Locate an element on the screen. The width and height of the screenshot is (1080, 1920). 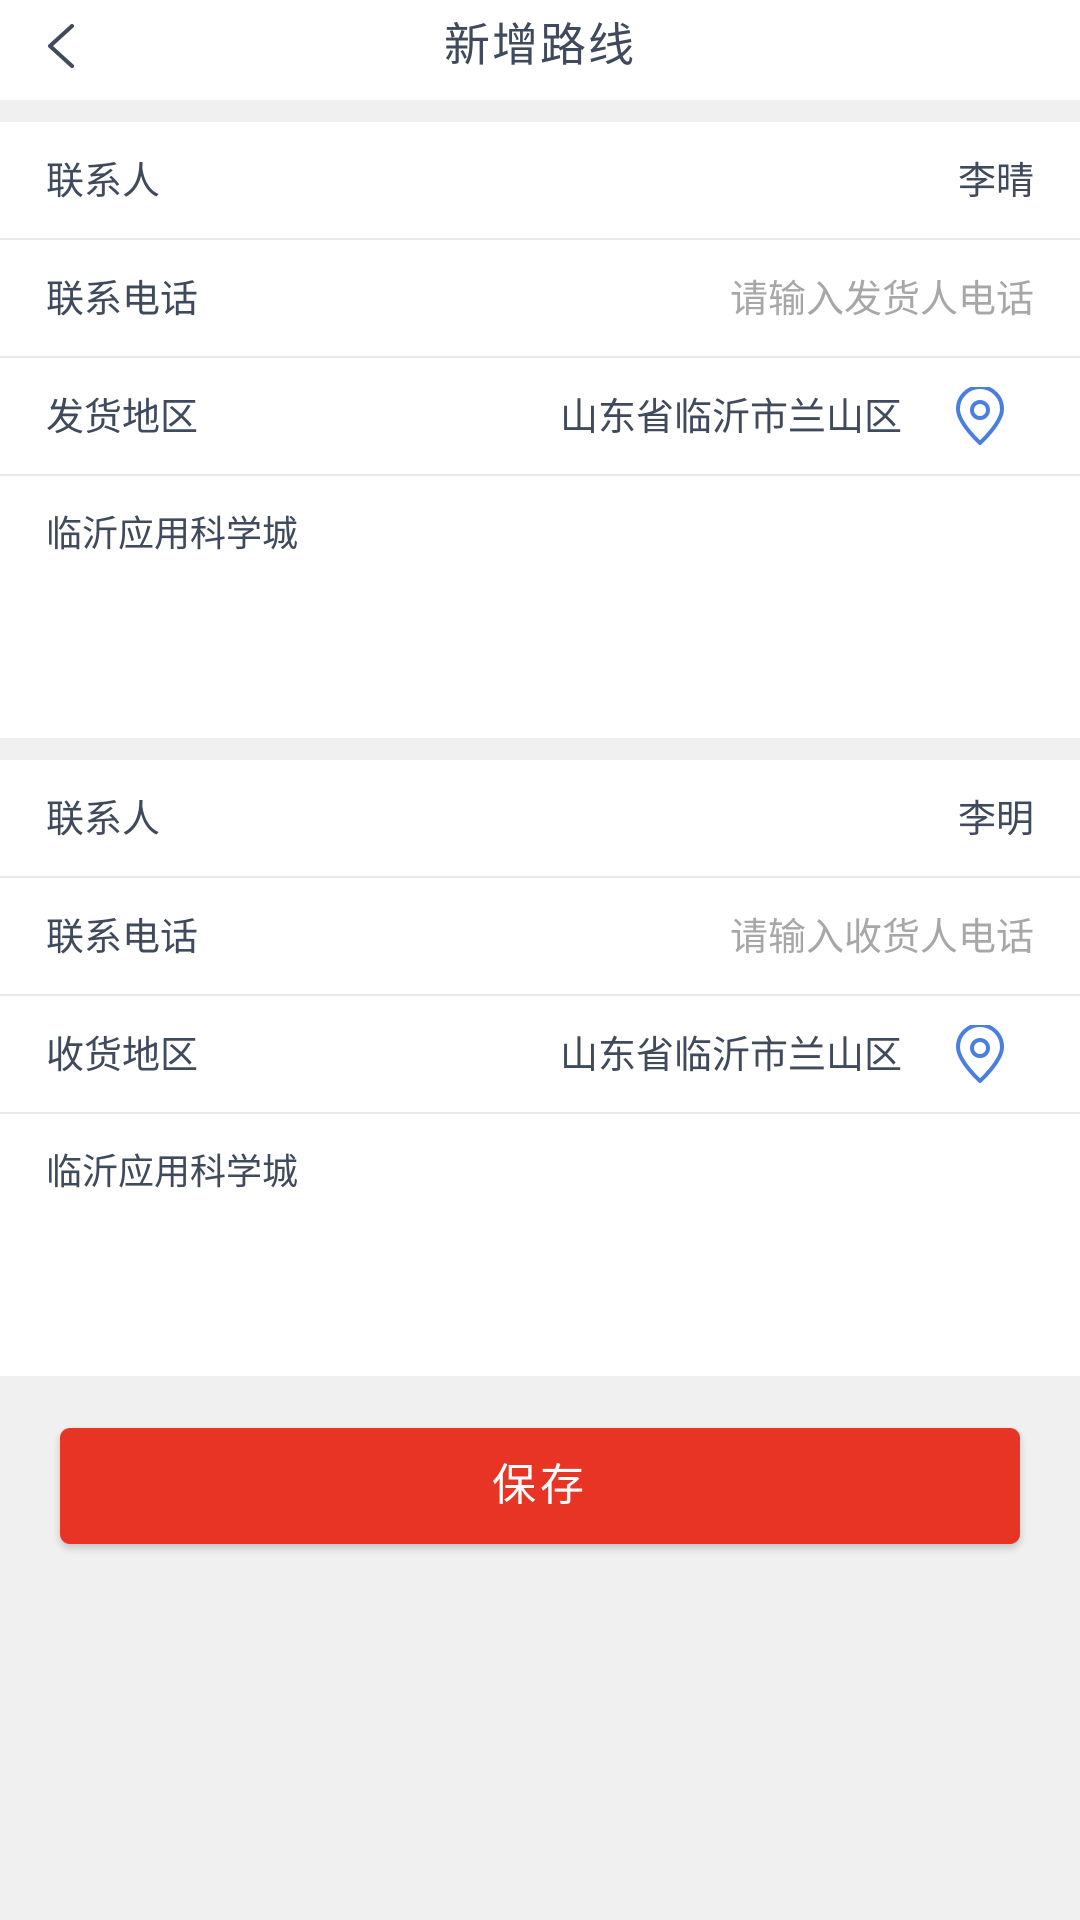
sender-phone-row: 联系电话 is located at coordinates (540, 299).